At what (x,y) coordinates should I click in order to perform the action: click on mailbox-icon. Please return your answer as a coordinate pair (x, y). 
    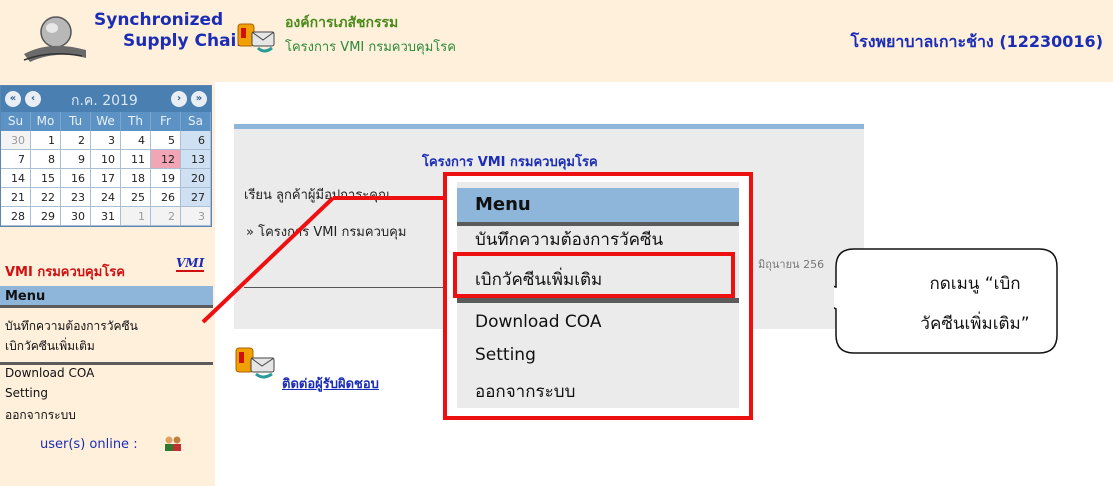
    Looking at the image, I should click on (256, 38).